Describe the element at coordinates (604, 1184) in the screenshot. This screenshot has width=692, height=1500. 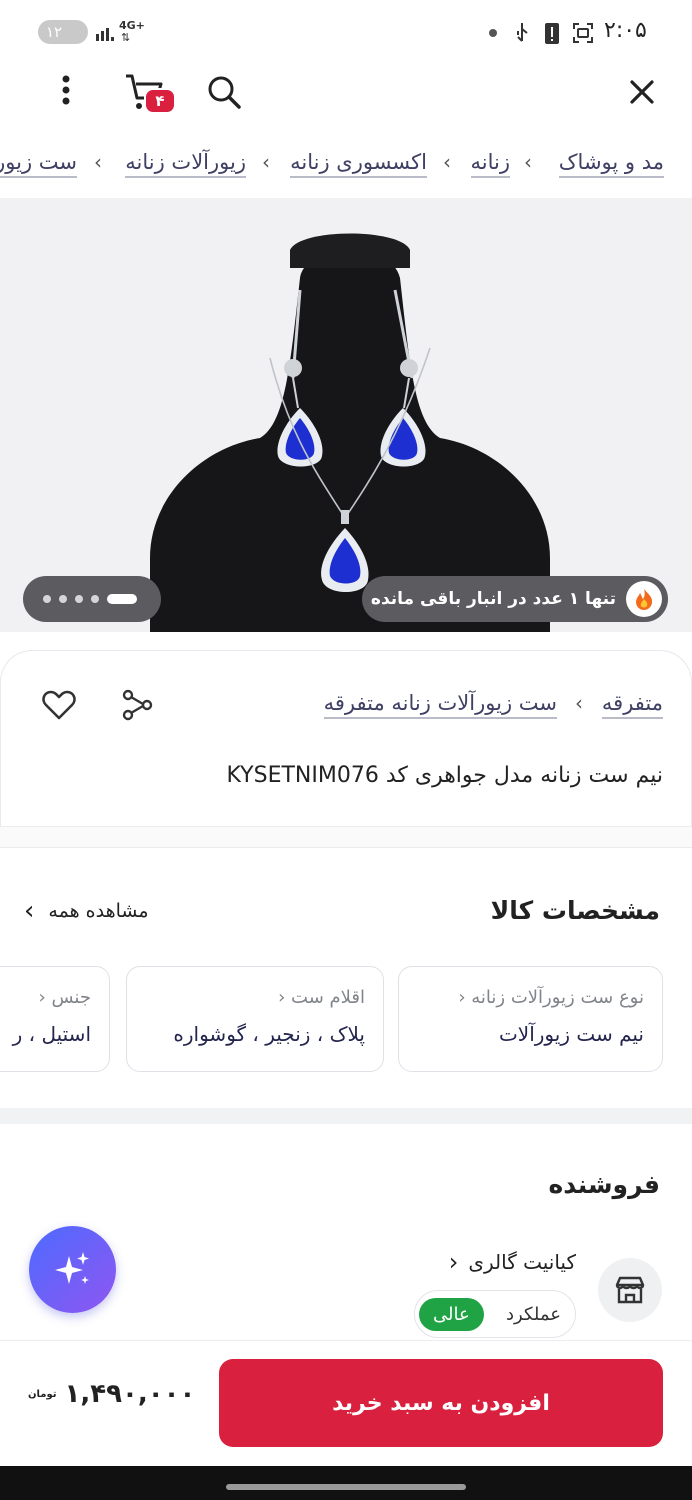
I see `seller-heading: فروشنده` at that location.